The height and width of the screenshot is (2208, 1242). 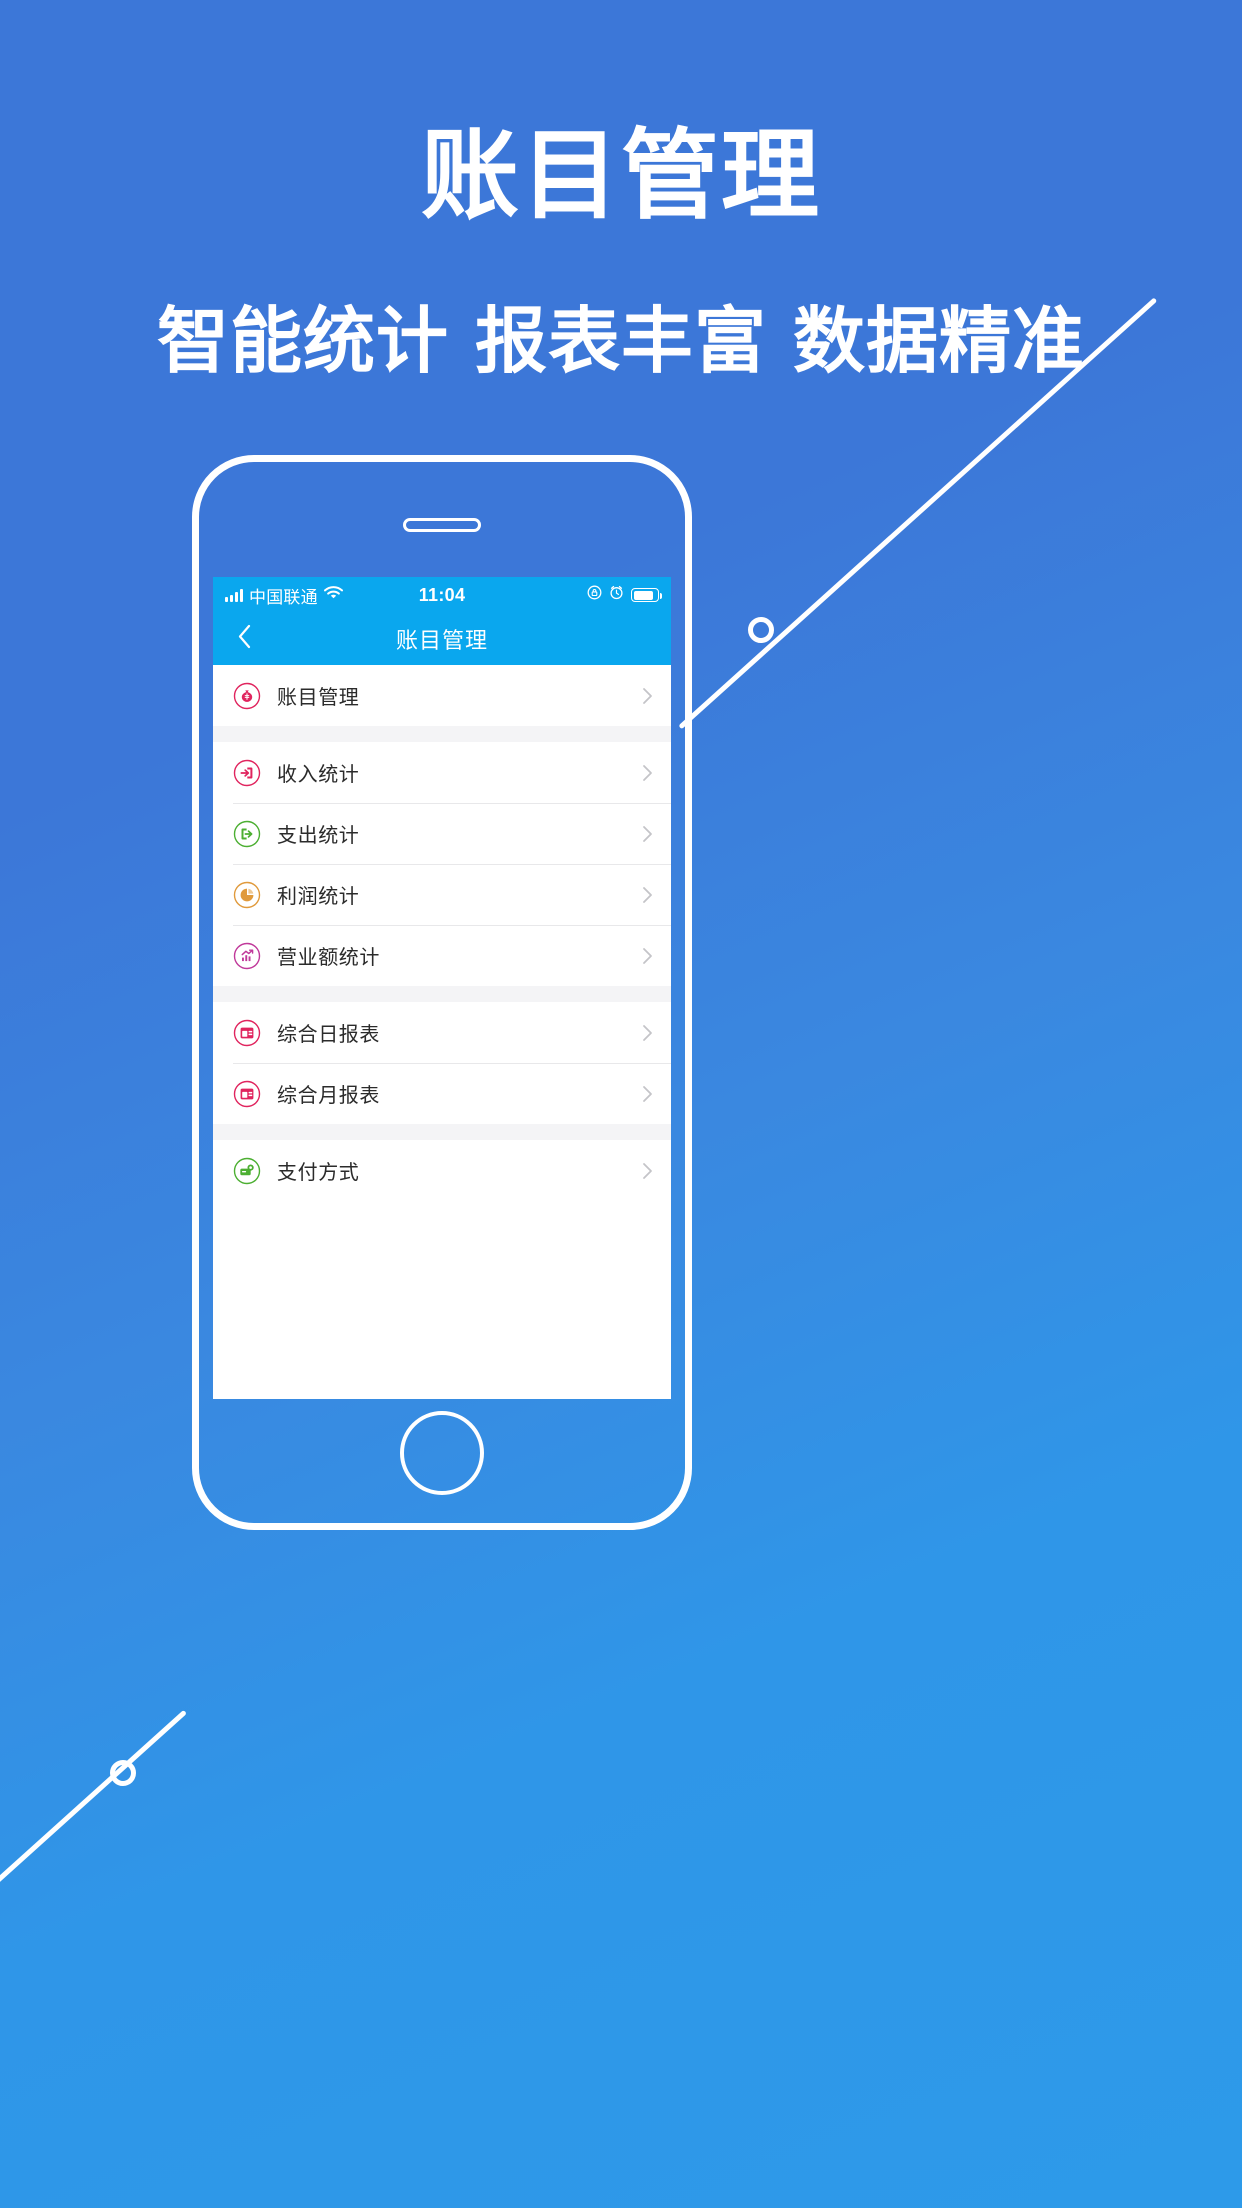 I want to click on list-item-label: 支出统计, so click(x=318, y=836).